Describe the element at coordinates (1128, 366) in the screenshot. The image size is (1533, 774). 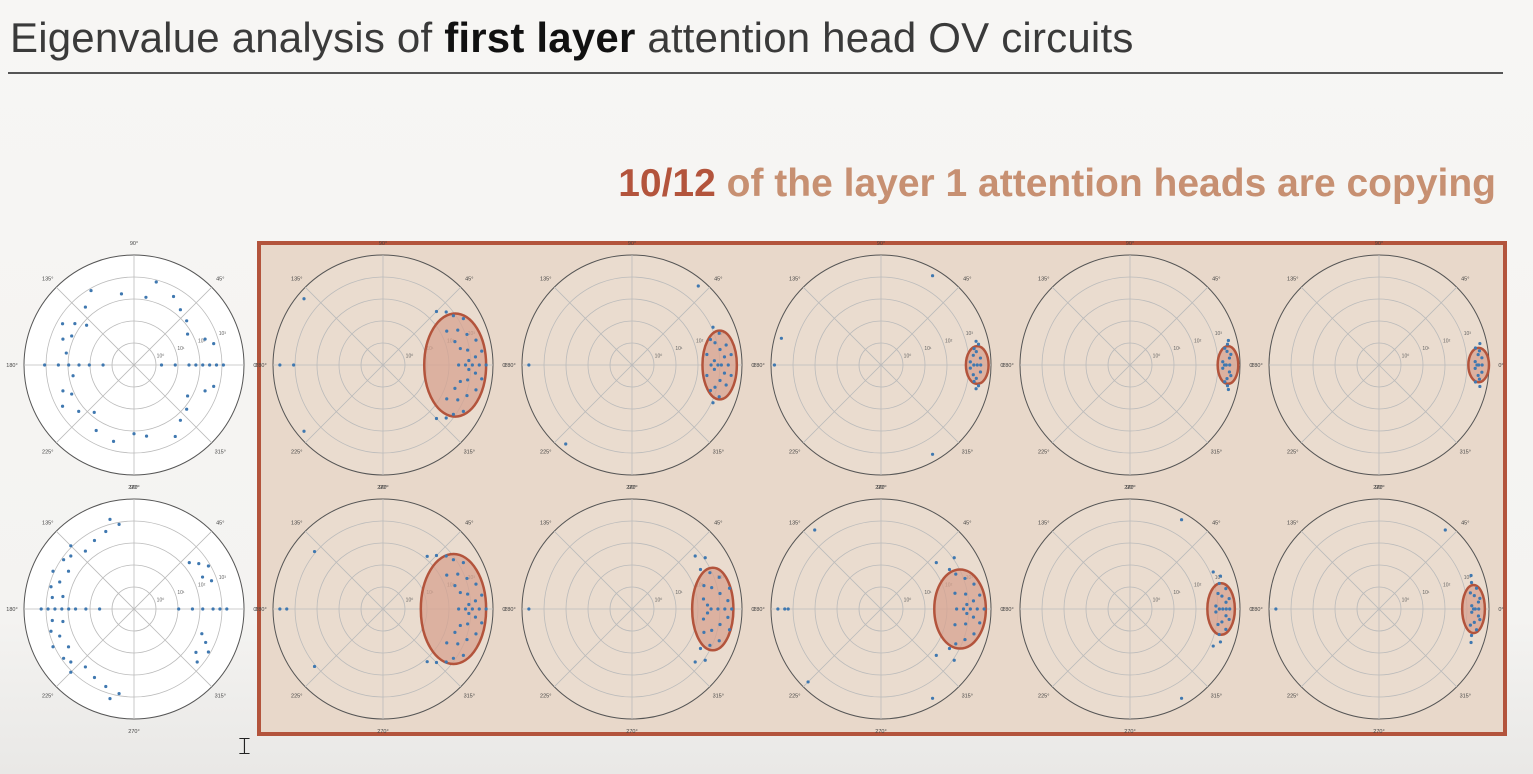
I see `polar-plot-5: 0°45°90°135°180°225°270°315°10⁰10¹10²10³` at that location.